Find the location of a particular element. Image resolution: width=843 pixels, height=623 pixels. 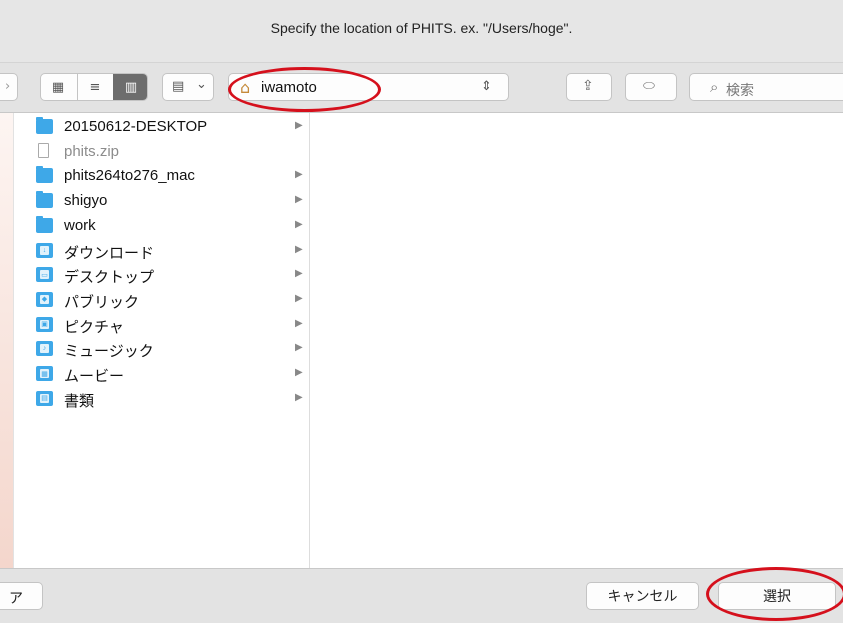

row-label: shigyo is located at coordinates (86, 201).